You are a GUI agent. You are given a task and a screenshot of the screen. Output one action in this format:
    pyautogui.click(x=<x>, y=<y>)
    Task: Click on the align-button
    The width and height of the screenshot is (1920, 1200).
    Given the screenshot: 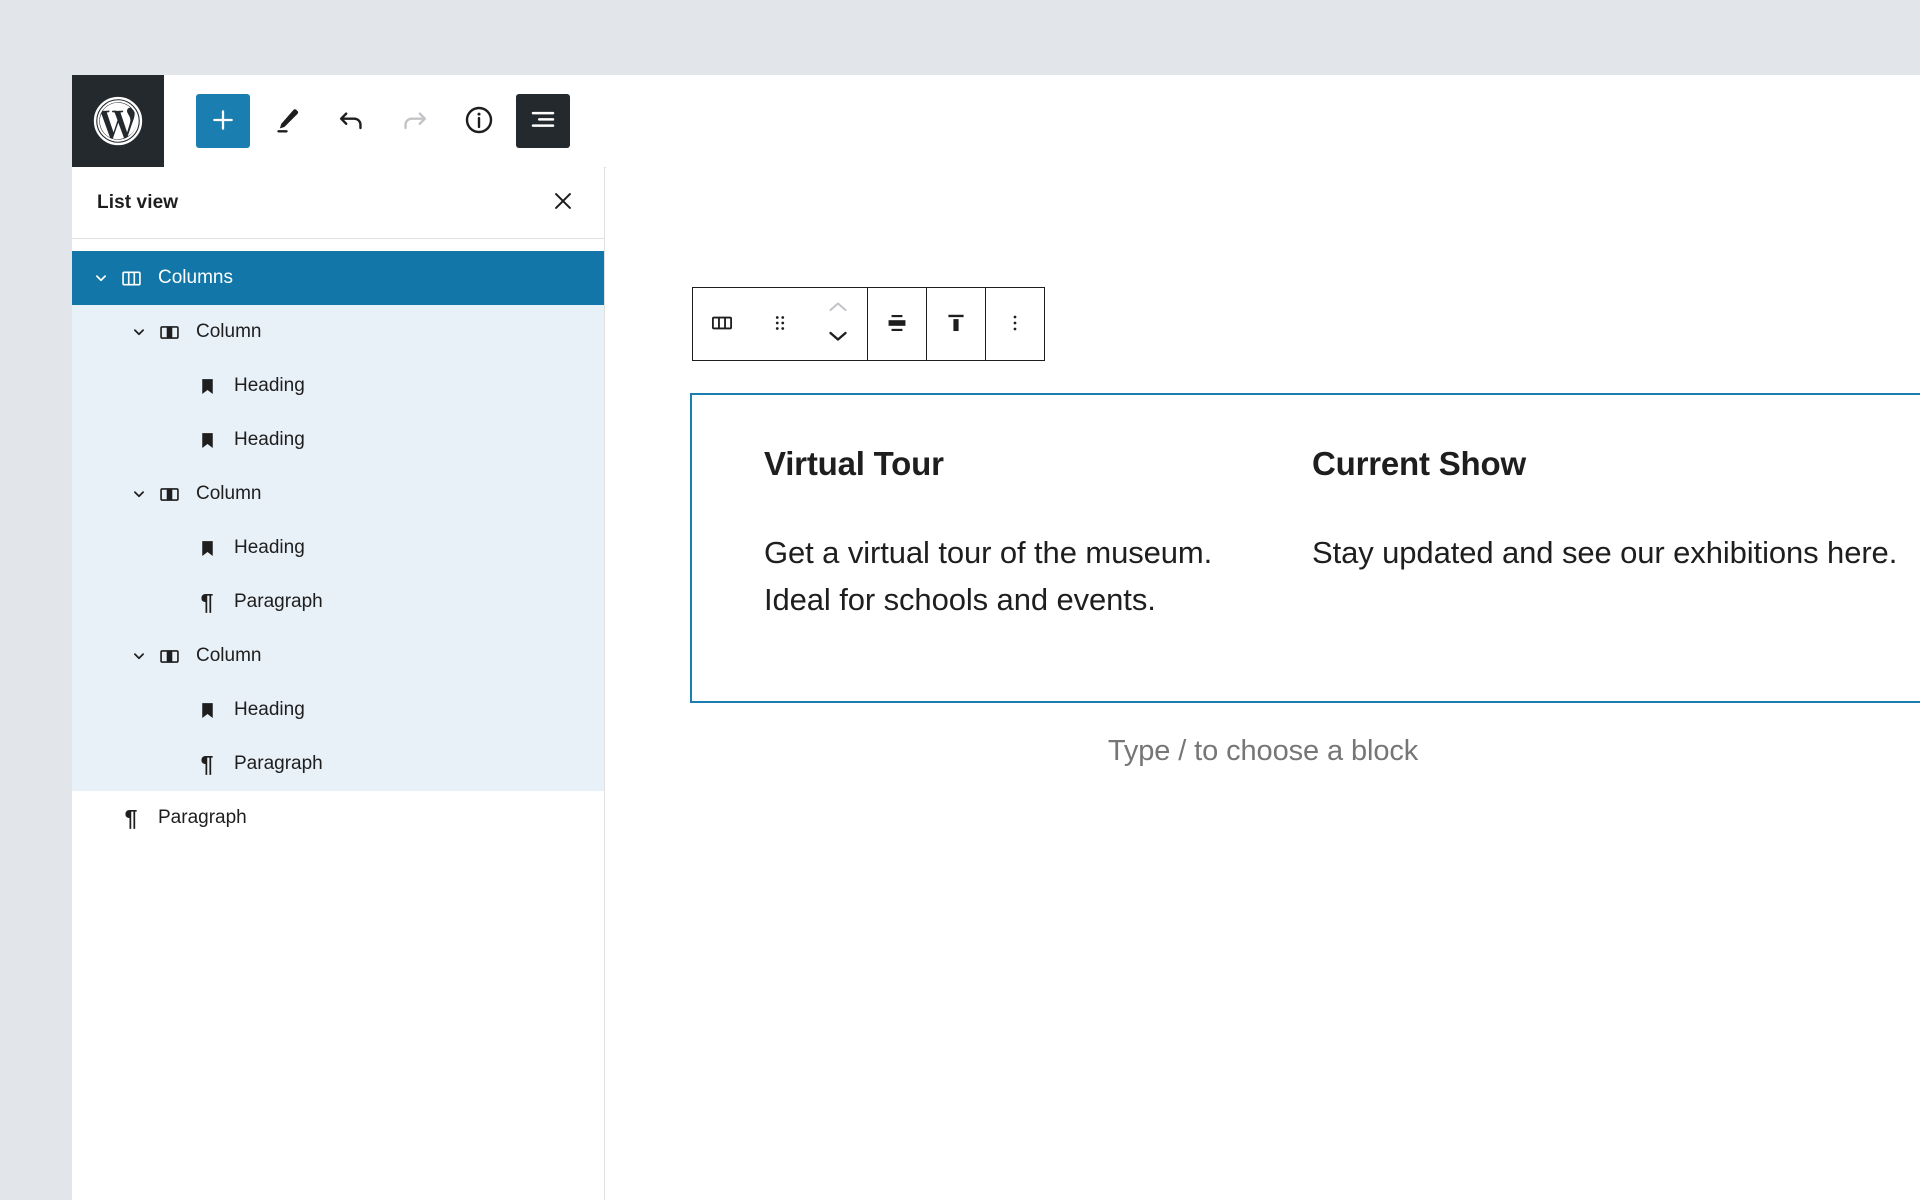 What is the action you would take?
    pyautogui.click(x=897, y=324)
    